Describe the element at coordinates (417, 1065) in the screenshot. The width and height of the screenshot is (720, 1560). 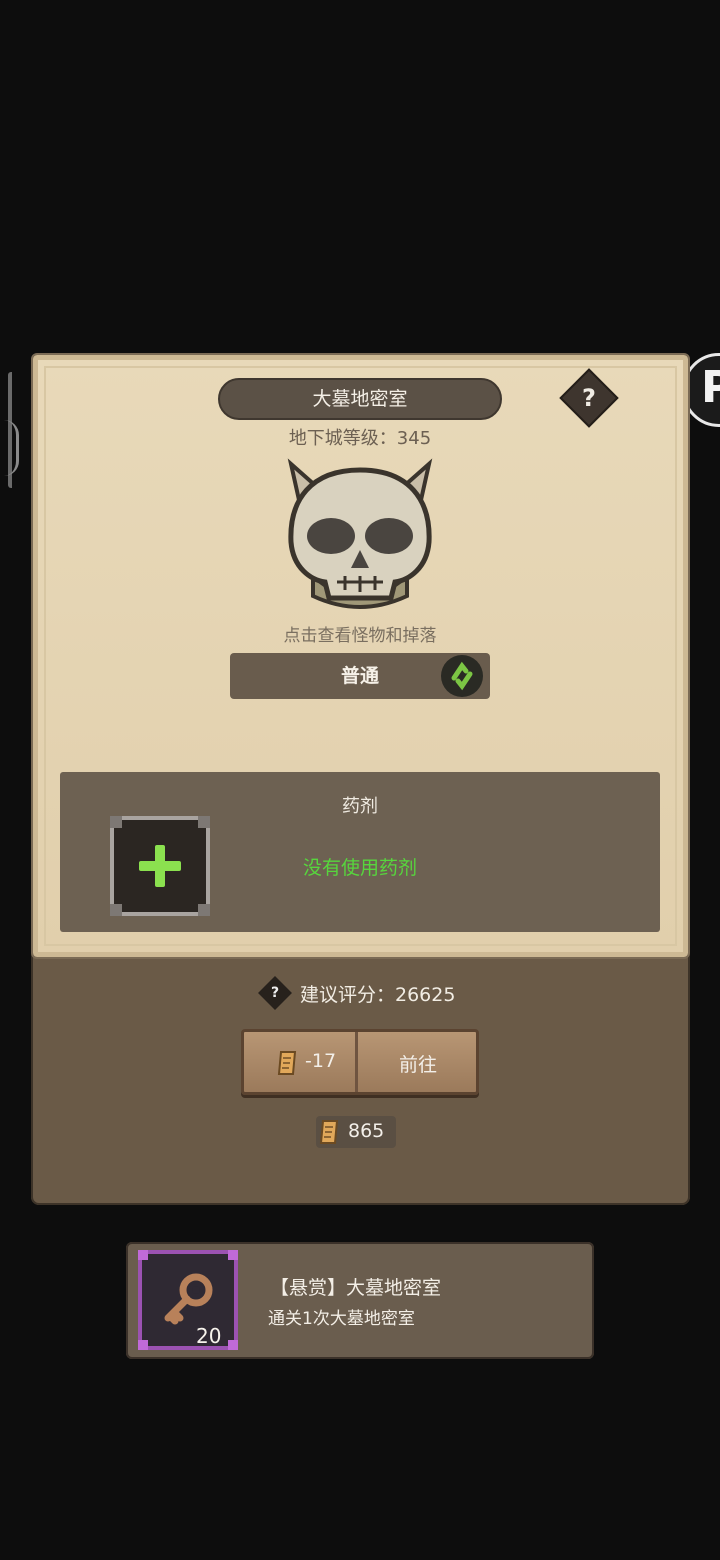
I see `go-label: 前往` at that location.